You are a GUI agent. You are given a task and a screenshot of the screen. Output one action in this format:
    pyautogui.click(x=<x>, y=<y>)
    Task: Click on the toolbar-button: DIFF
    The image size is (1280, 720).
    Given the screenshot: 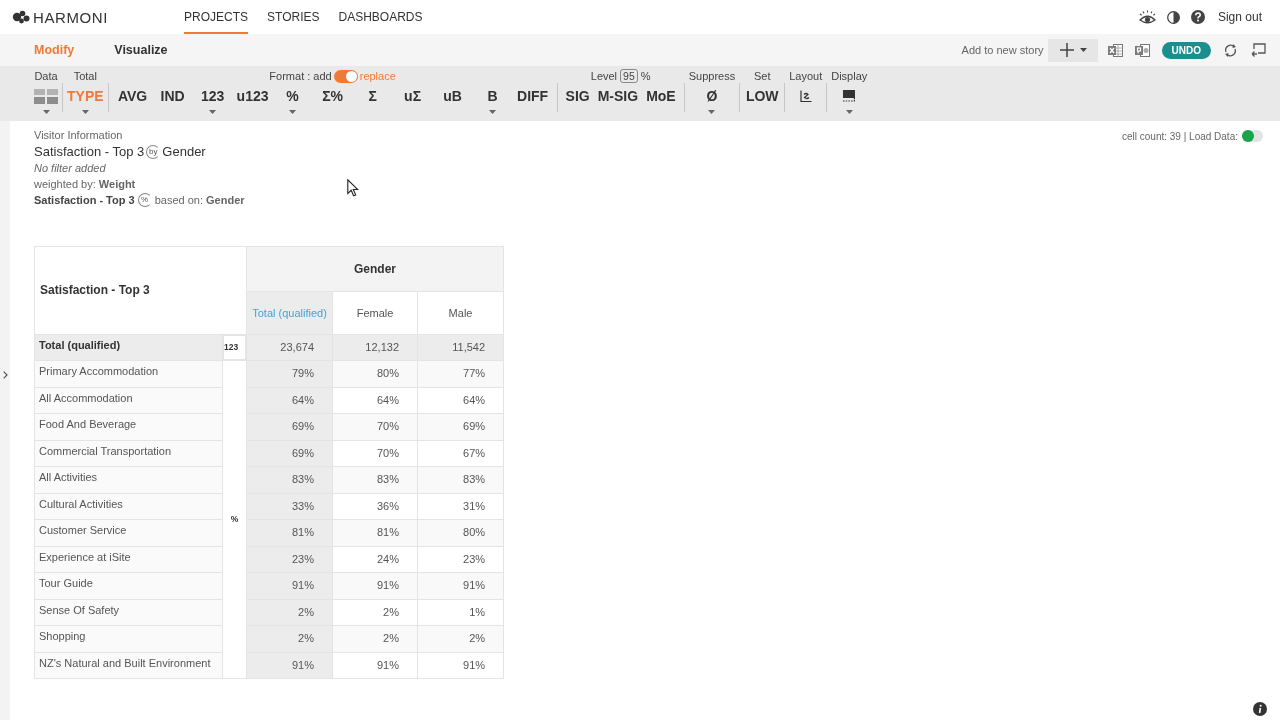 What is the action you would take?
    pyautogui.click(x=532, y=96)
    